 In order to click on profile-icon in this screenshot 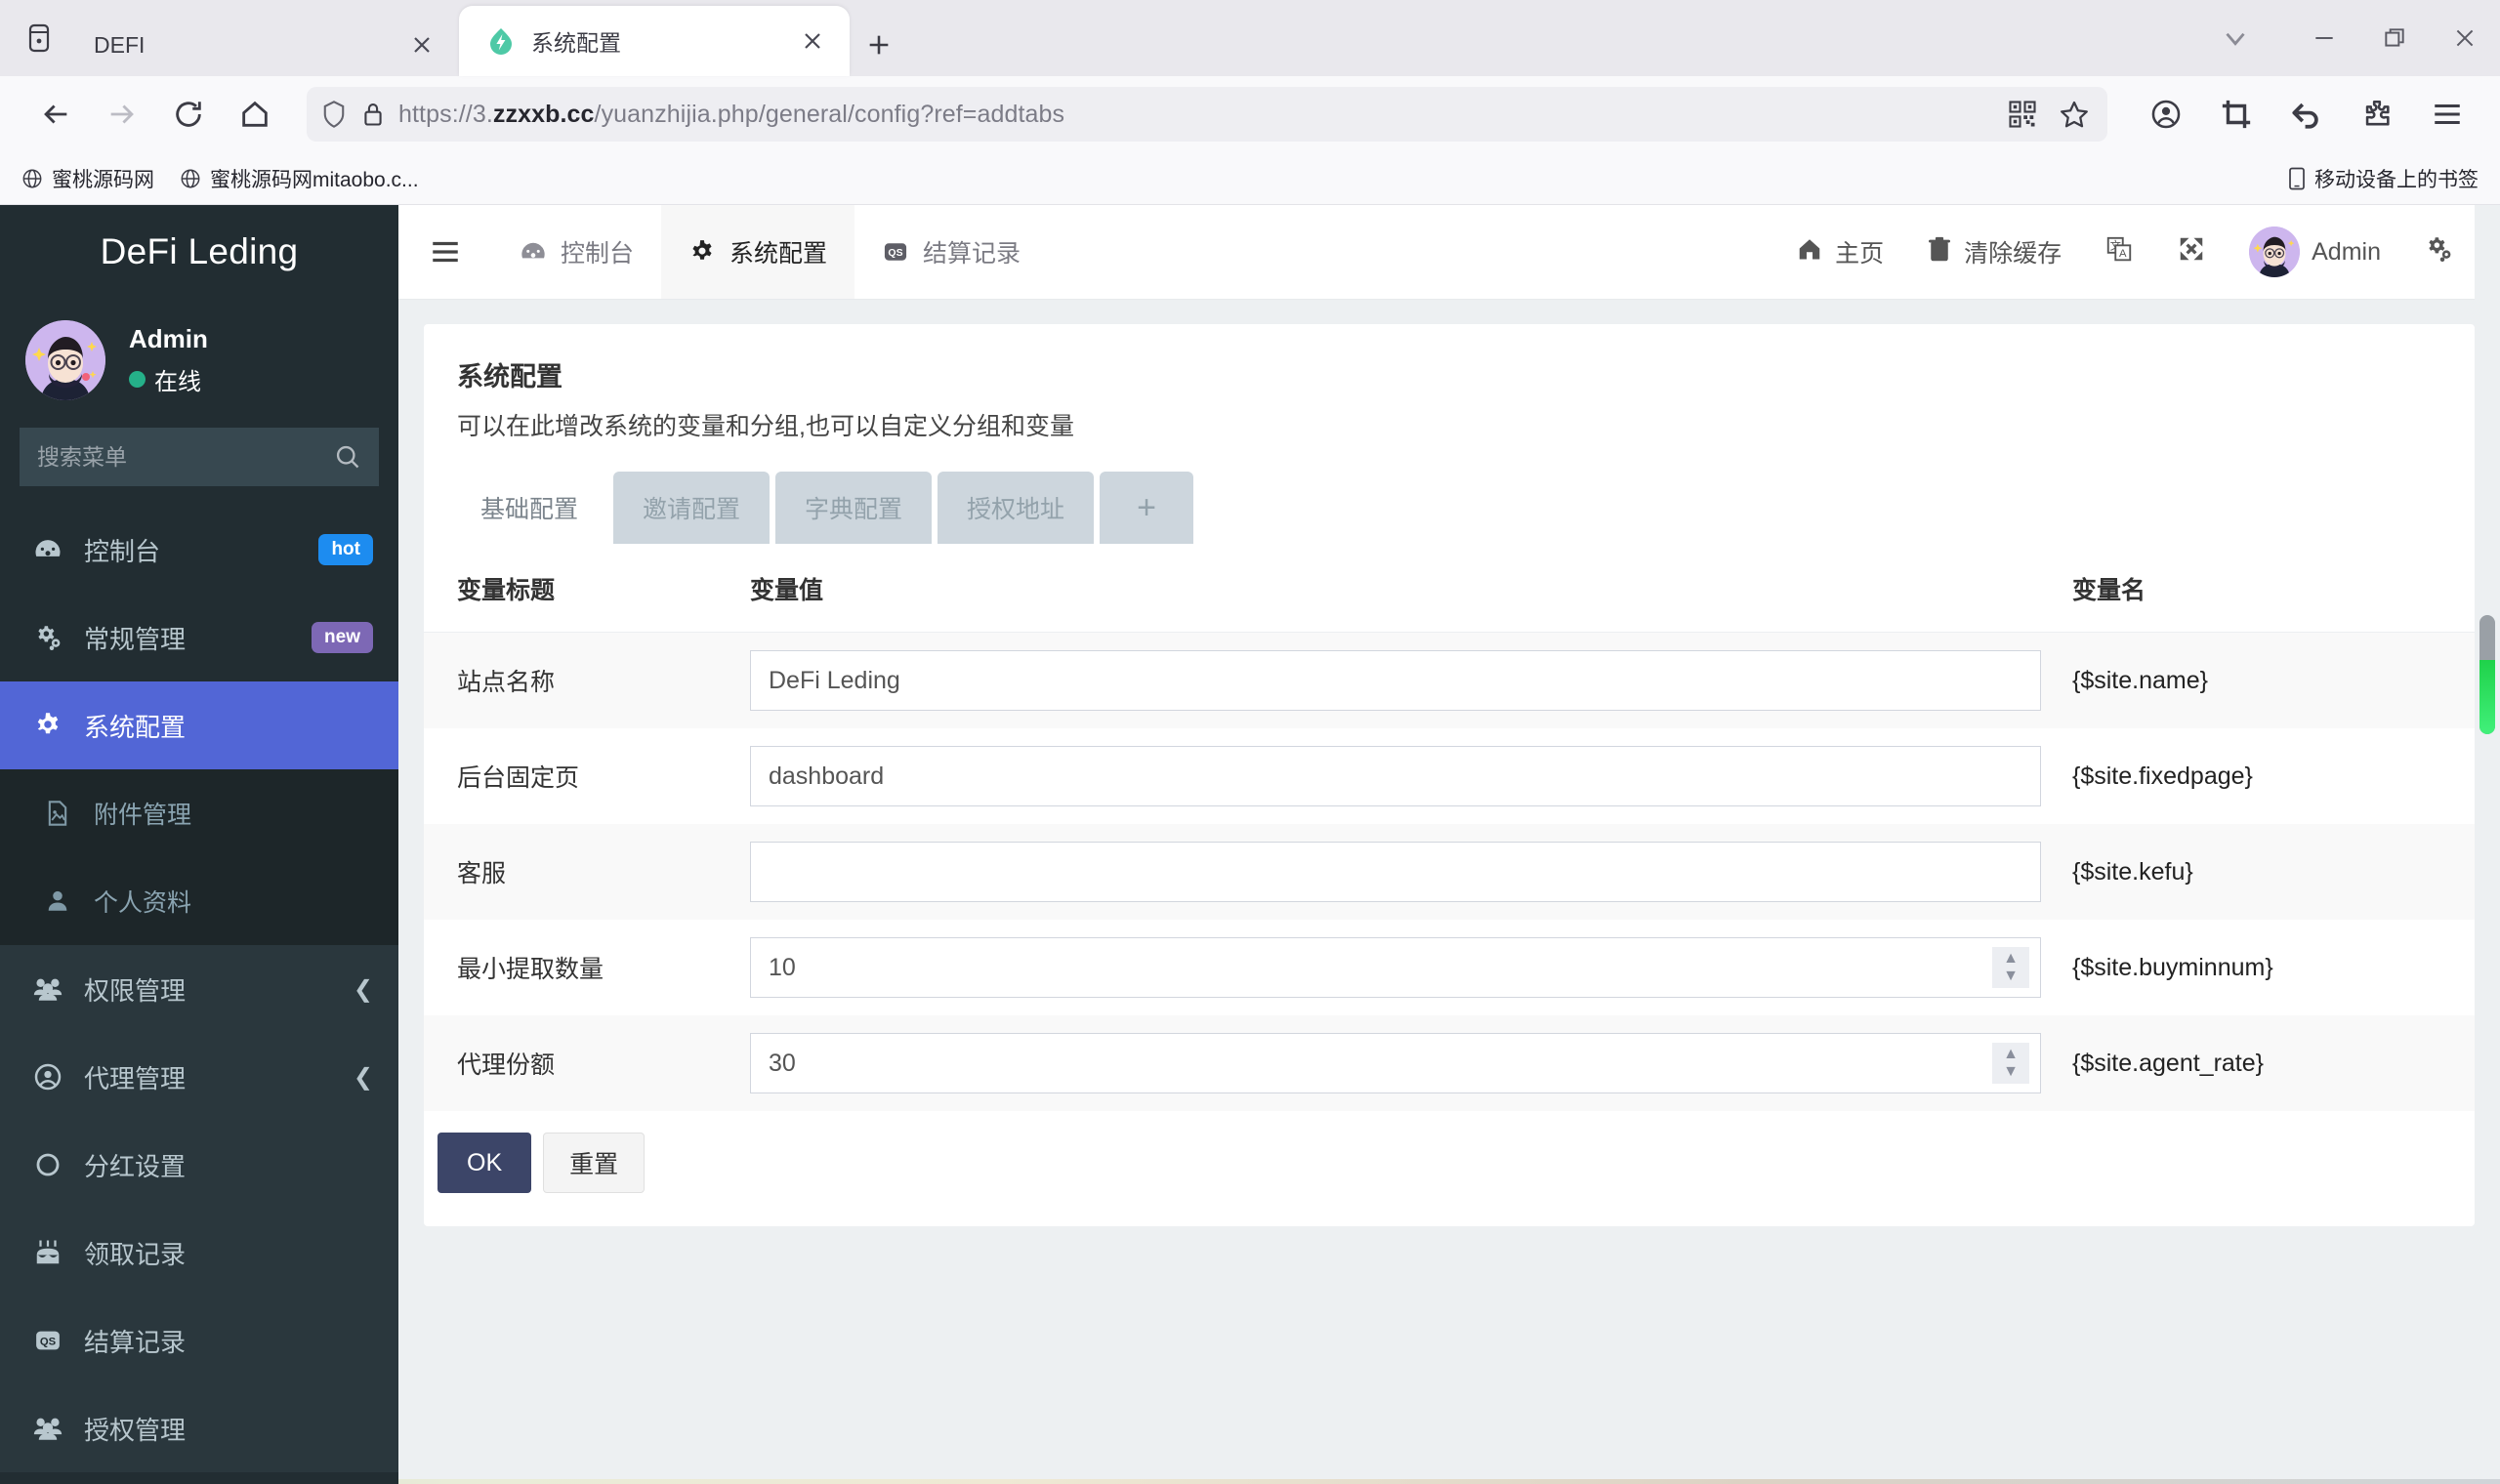, I will do `click(2166, 115)`.